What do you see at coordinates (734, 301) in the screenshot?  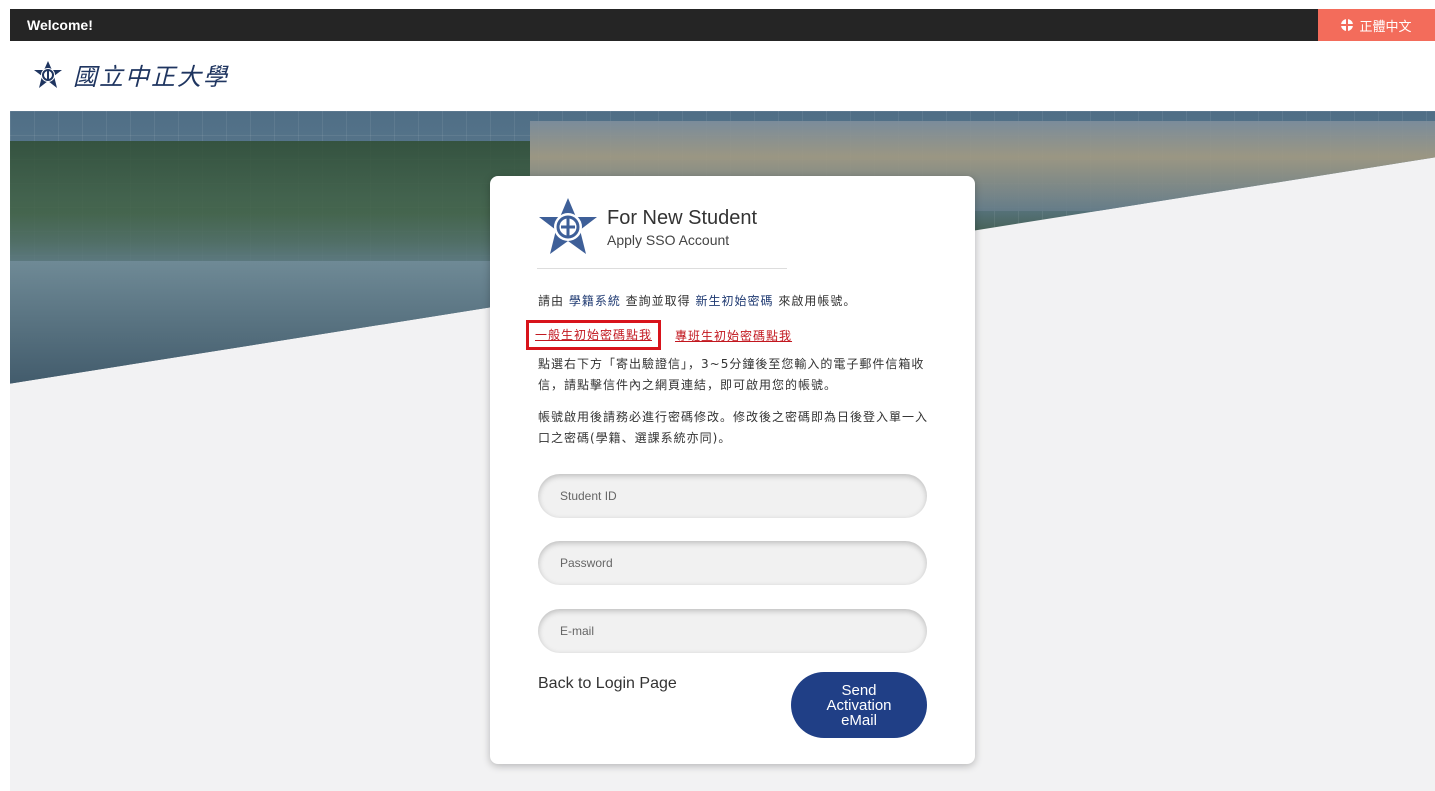 I see `initial-password-link: 新生初始密碼` at bounding box center [734, 301].